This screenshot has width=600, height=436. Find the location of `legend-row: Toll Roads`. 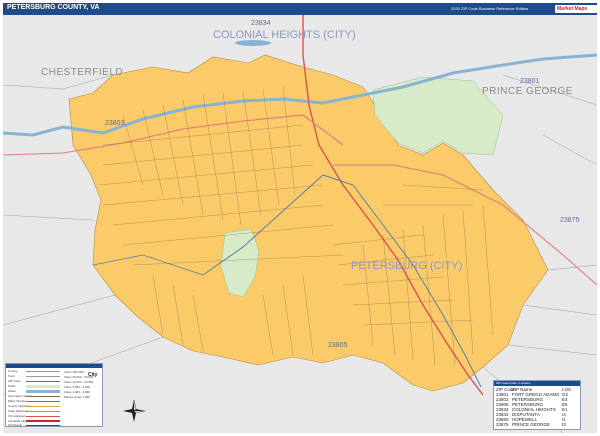

legend-row: Toll Roads is located at coordinates (15, 425).